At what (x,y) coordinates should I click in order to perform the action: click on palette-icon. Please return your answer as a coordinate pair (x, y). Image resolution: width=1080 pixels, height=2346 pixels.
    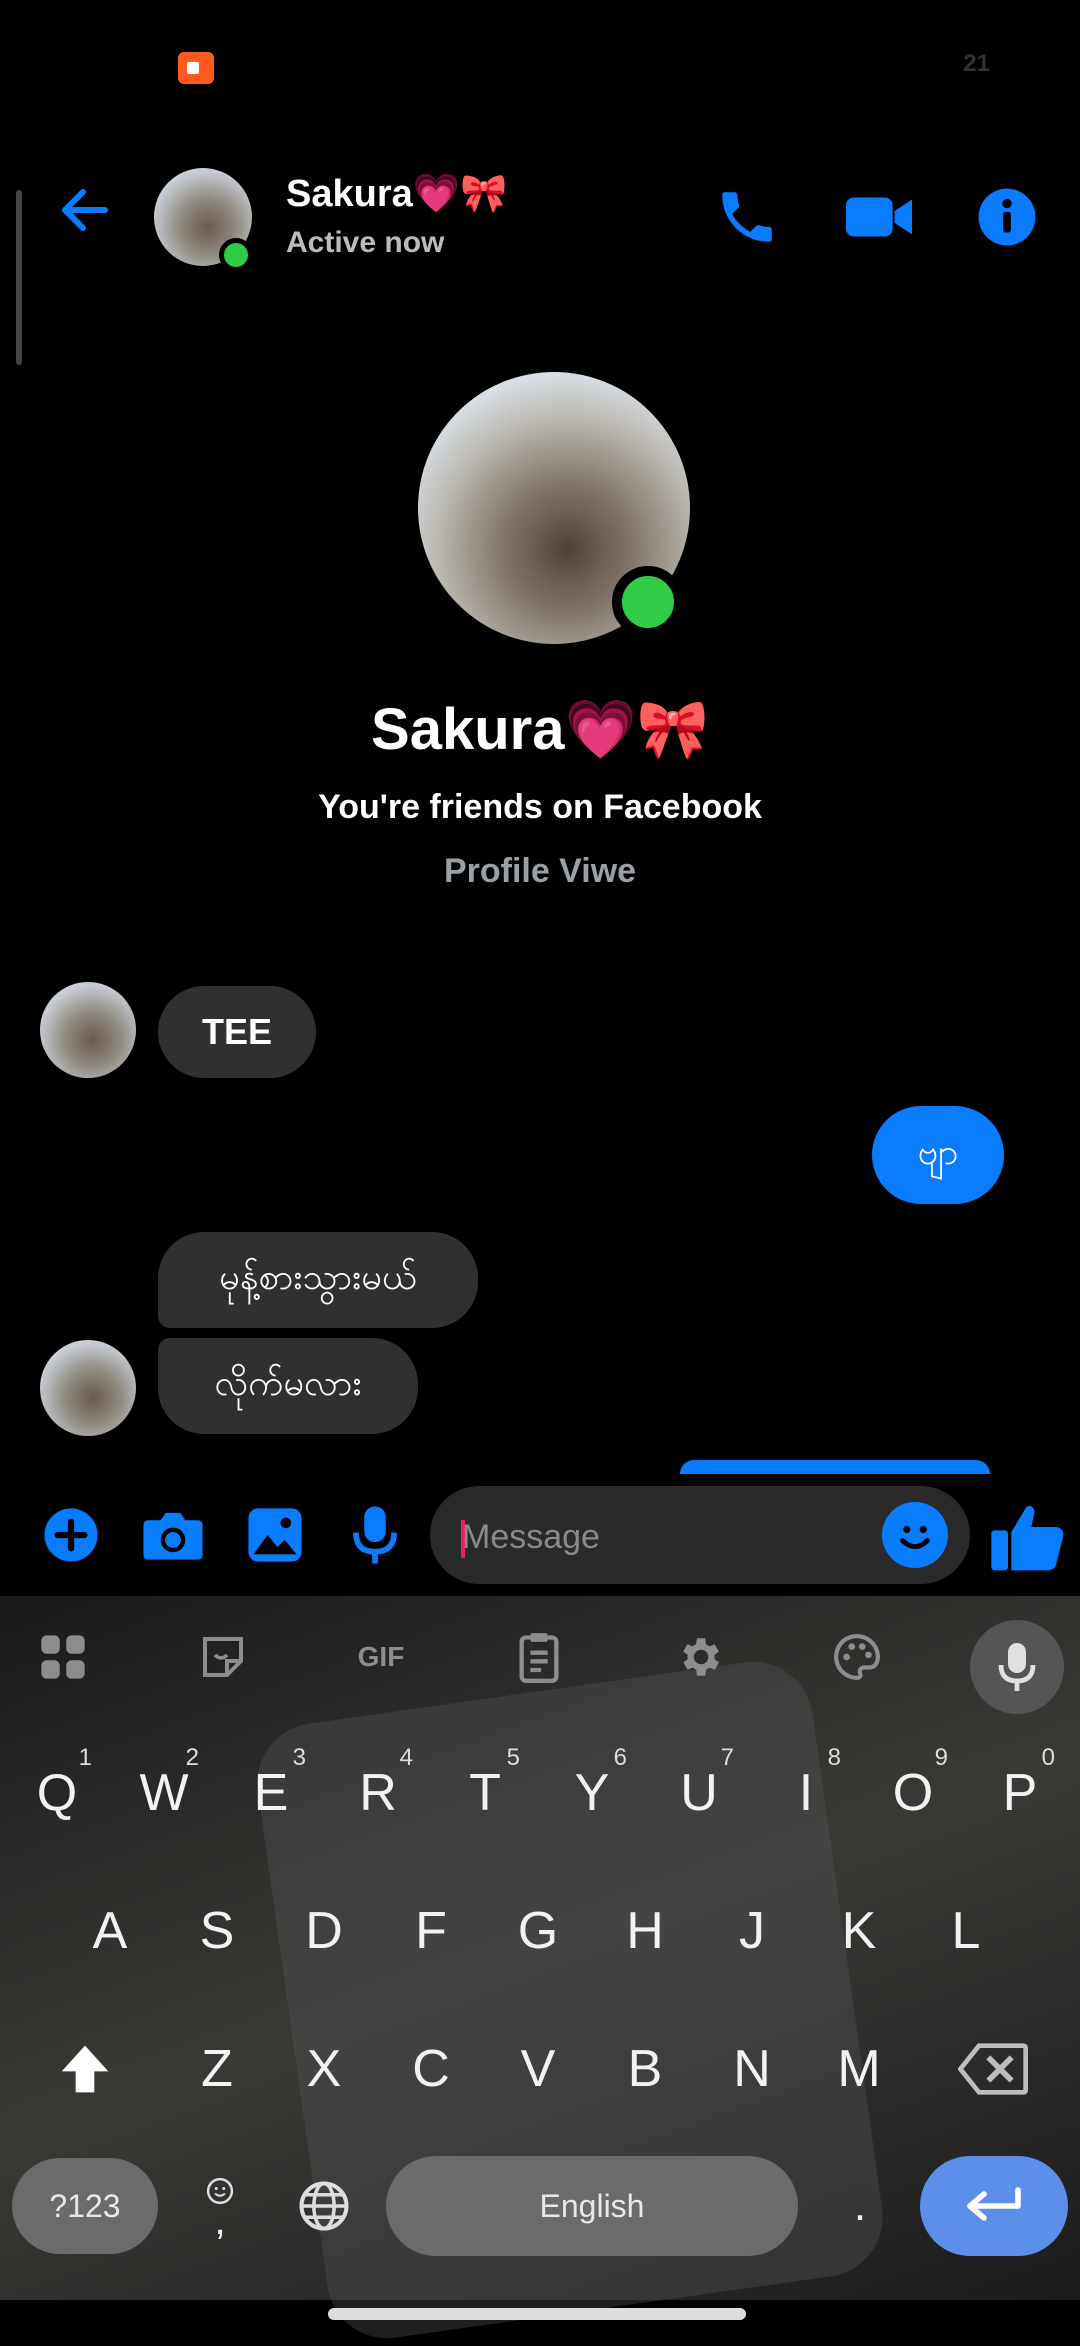
    Looking at the image, I should click on (857, 1657).